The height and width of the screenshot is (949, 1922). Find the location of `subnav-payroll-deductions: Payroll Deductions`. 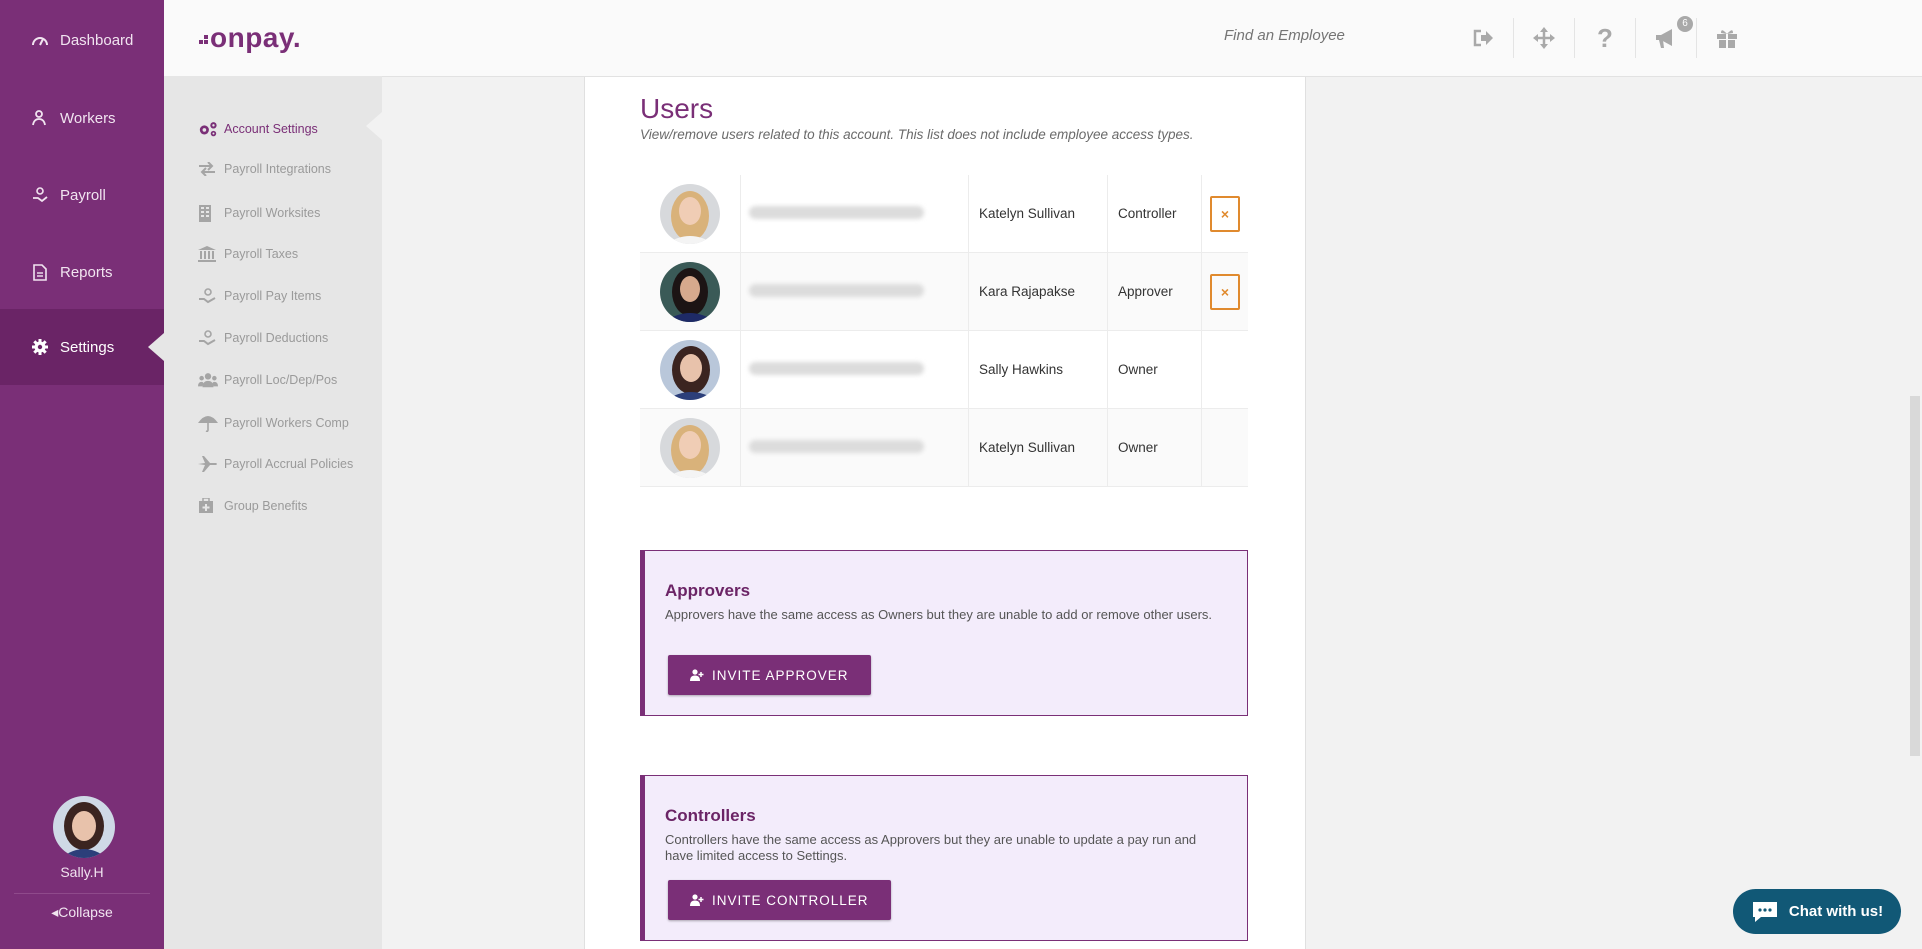

subnav-payroll-deductions: Payroll Deductions is located at coordinates (263, 338).